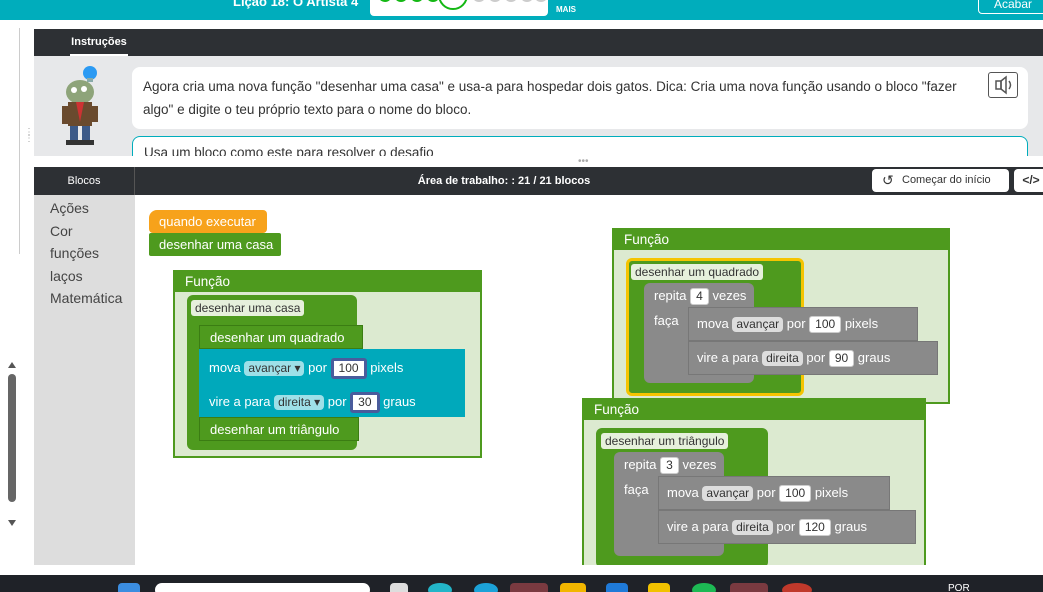 The height and width of the screenshot is (592, 1043). What do you see at coordinates (69, 208) in the screenshot?
I see `category-acoes: Ações` at bounding box center [69, 208].